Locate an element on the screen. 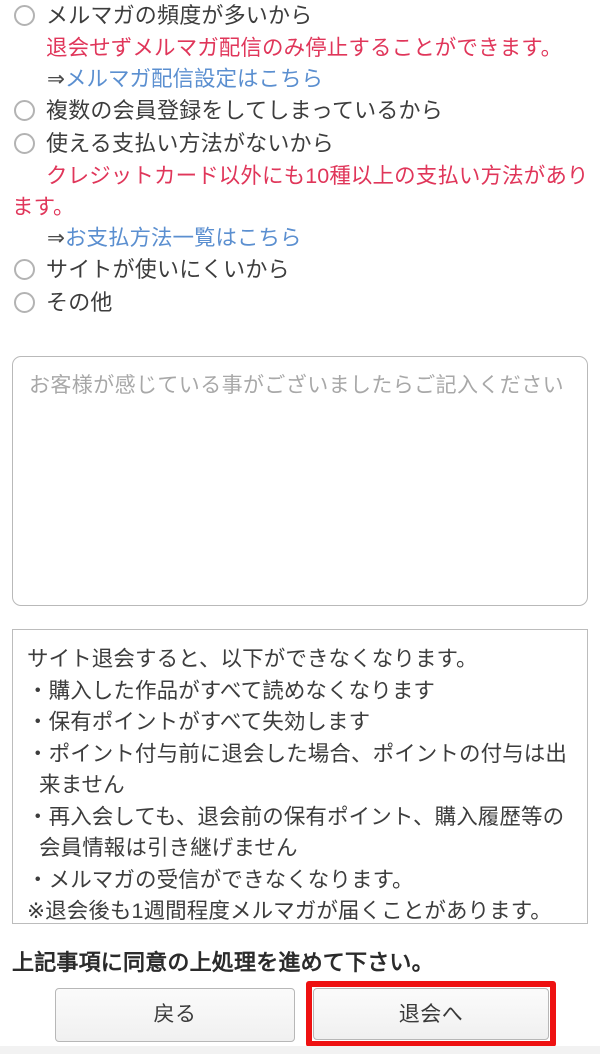  notice-line: ・再入会しても、退会前の保有ポイント、購入履歴等の会員情報は引き継げません is located at coordinates (296, 832).